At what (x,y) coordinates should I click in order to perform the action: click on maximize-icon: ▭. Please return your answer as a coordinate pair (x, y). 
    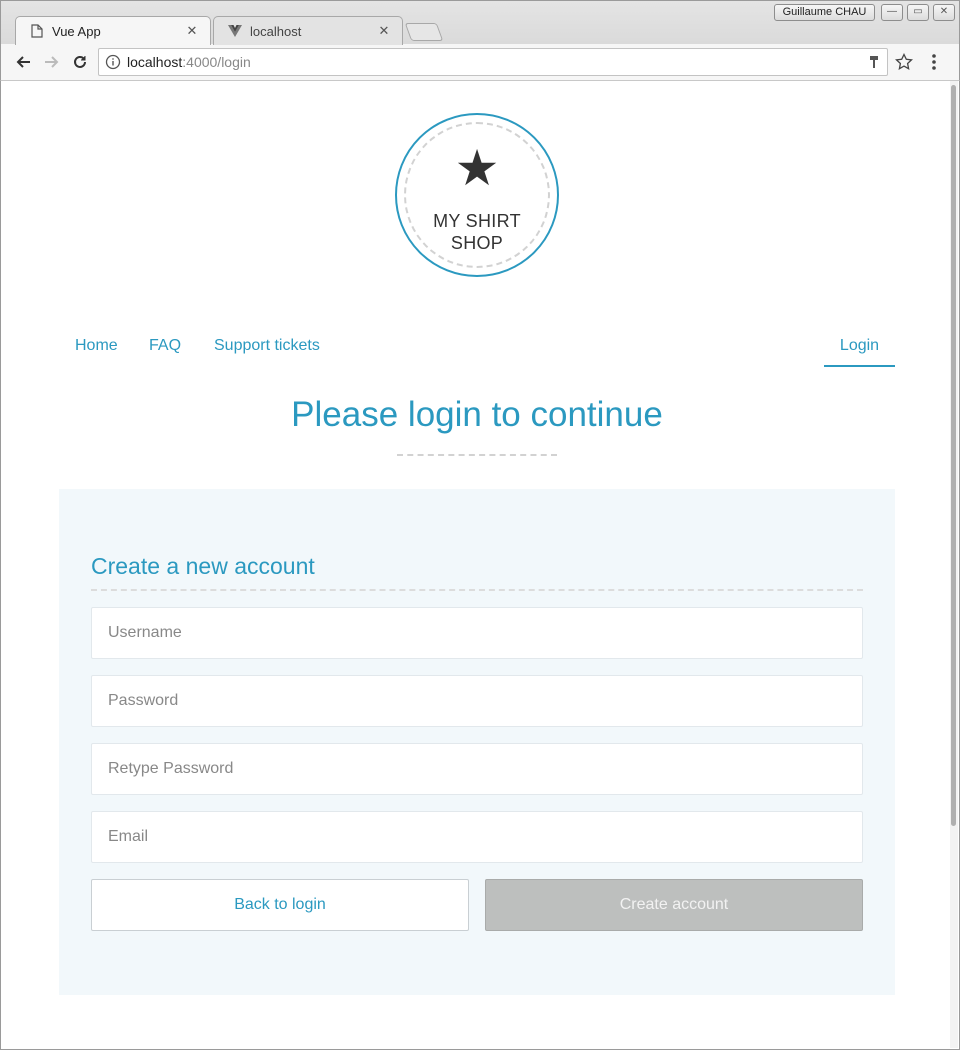
    Looking at the image, I should click on (918, 12).